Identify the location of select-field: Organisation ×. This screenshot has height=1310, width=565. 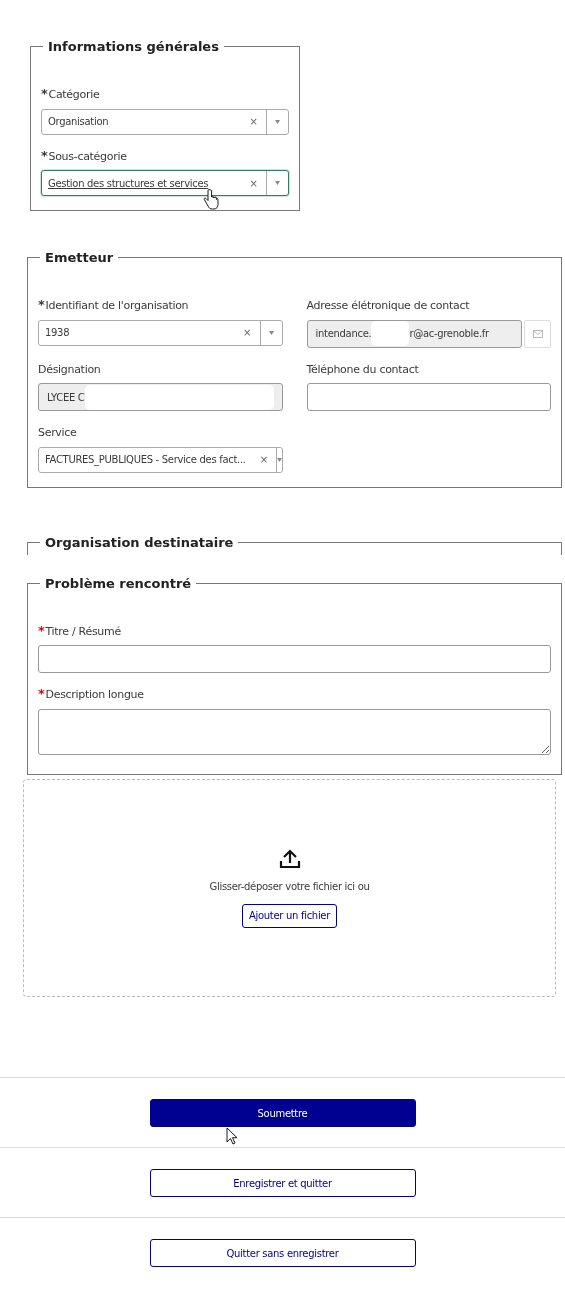
(165, 121).